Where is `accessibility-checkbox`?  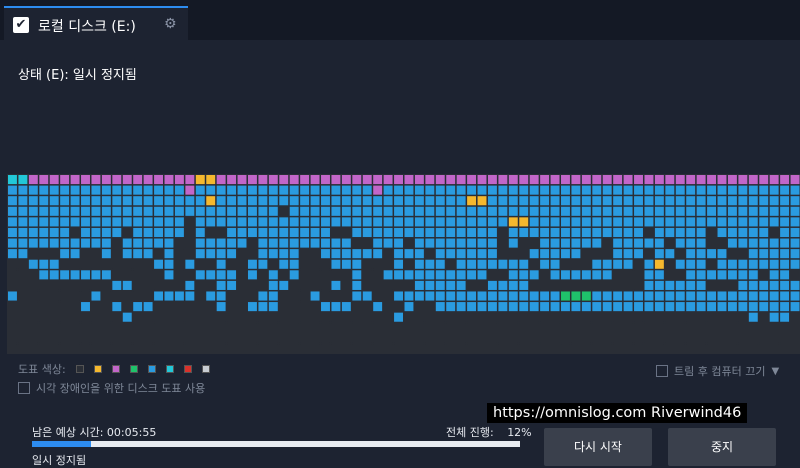 accessibility-checkbox is located at coordinates (24, 388).